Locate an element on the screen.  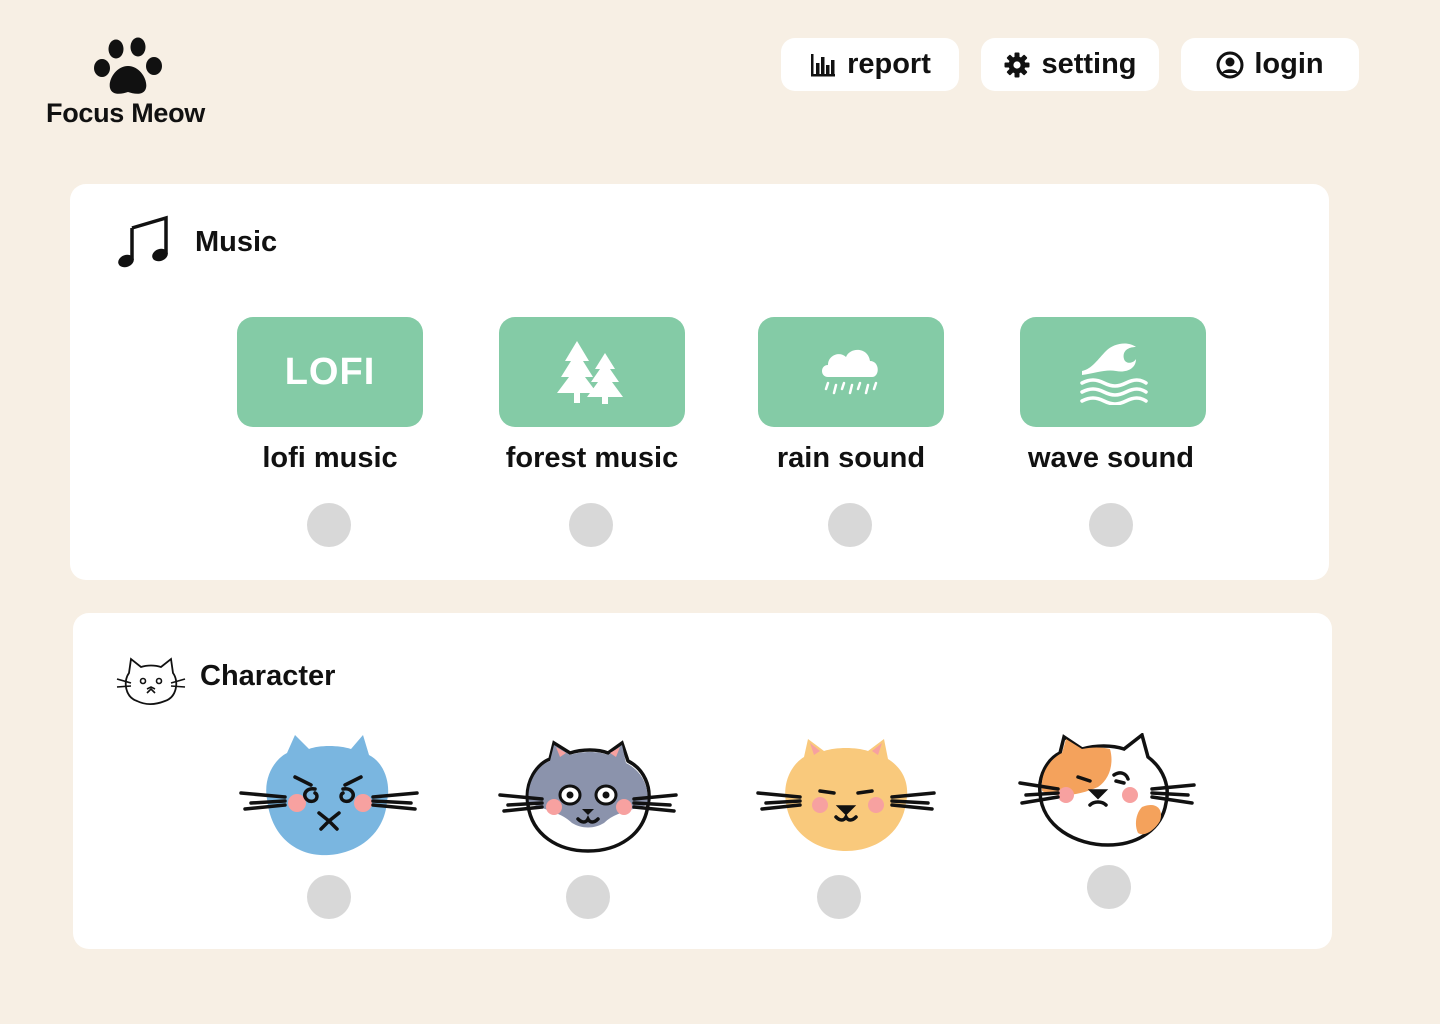
lofi-music-tile: LOFI is located at coordinates (330, 372).